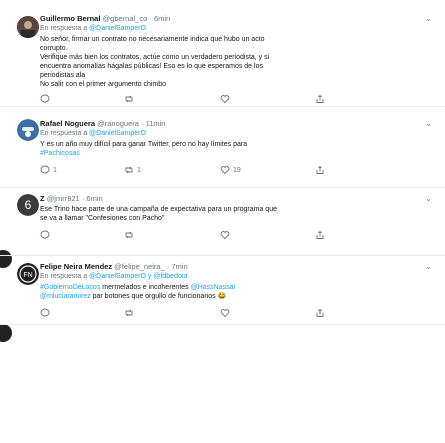 The width and height of the screenshot is (445, 443). What do you see at coordinates (70, 287) in the screenshot?
I see `hashtag-link: #GobiernoDeLocos` at bounding box center [70, 287].